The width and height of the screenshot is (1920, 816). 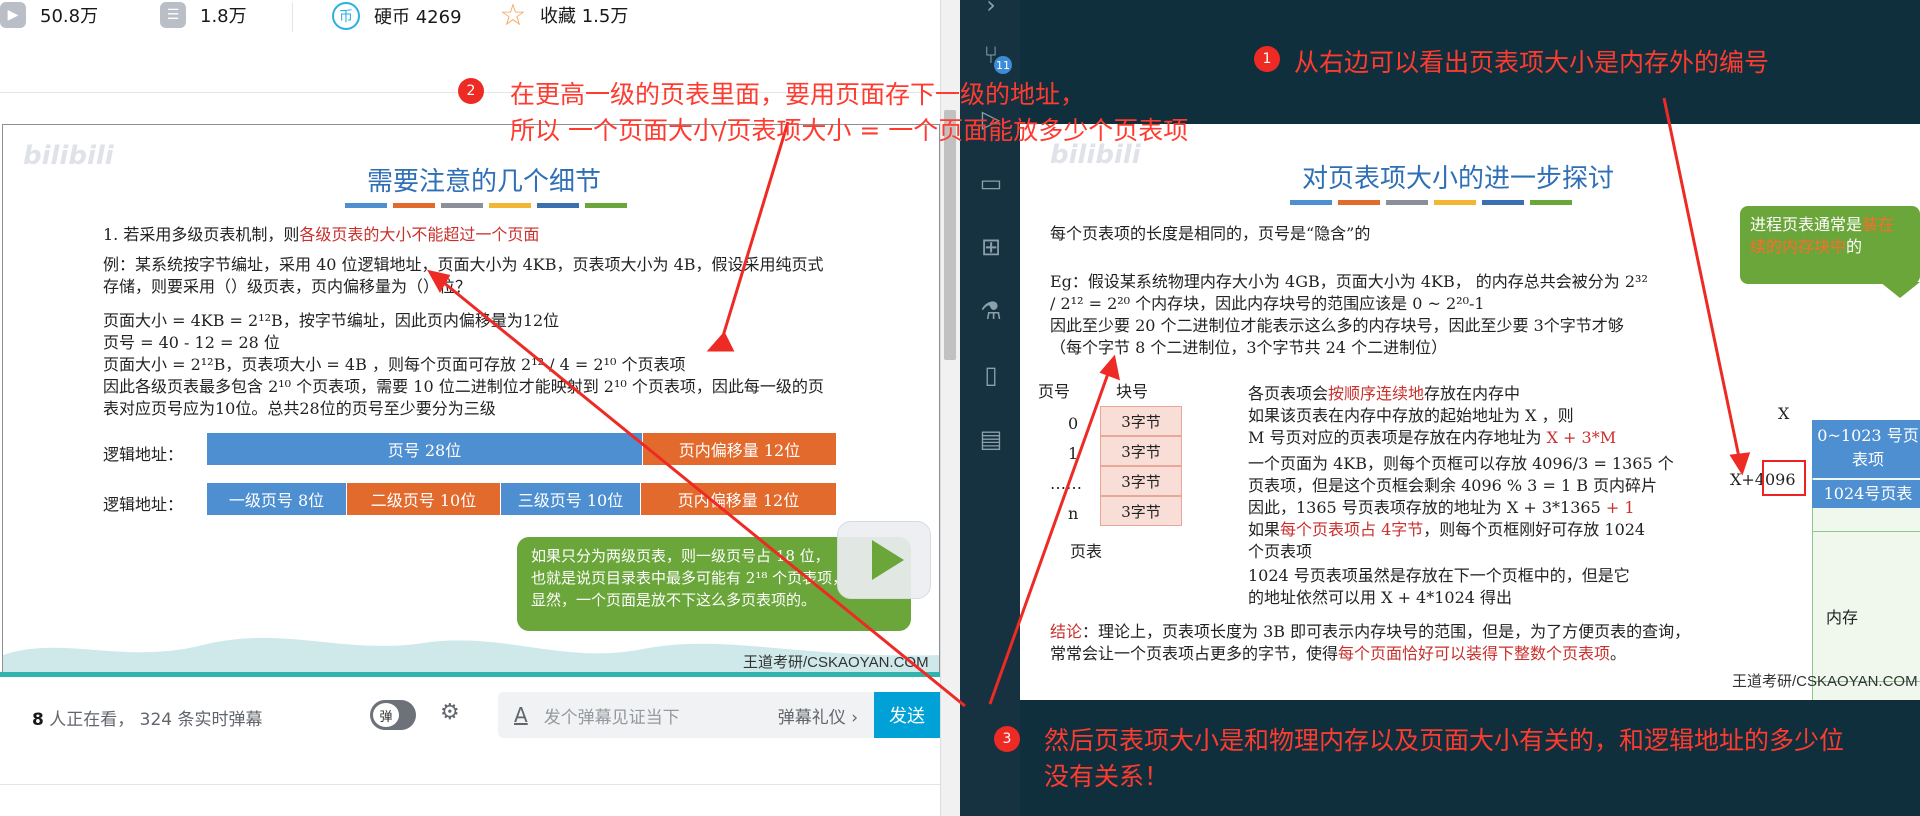 I want to click on slide-title: 需要注意的几个细节, so click(x=484, y=182).